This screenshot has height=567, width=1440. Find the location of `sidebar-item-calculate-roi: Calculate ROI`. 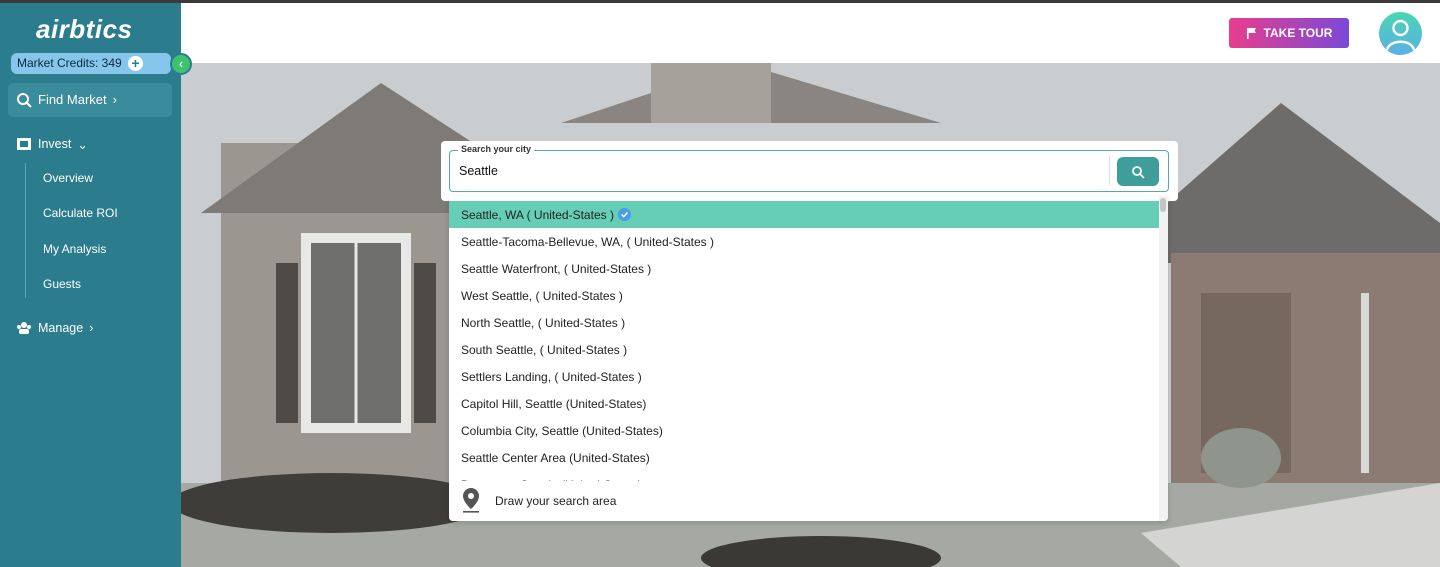

sidebar-item-calculate-roi: Calculate ROI is located at coordinates (80, 213).